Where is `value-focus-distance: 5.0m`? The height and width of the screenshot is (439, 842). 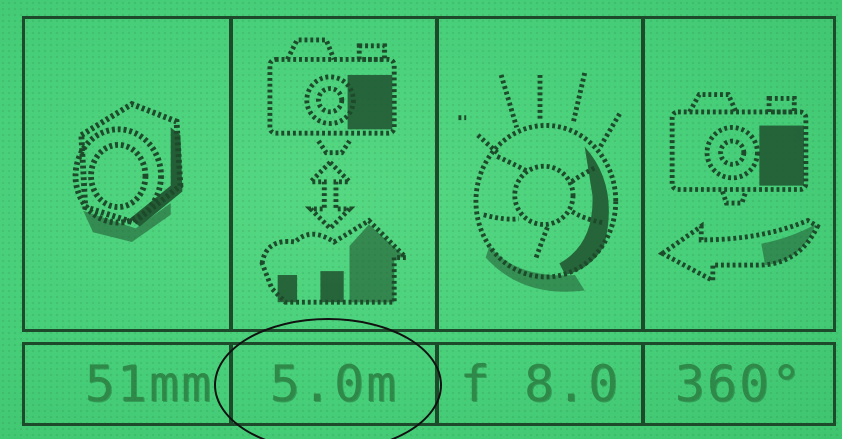
value-focus-distance: 5.0m is located at coordinates (334, 384).